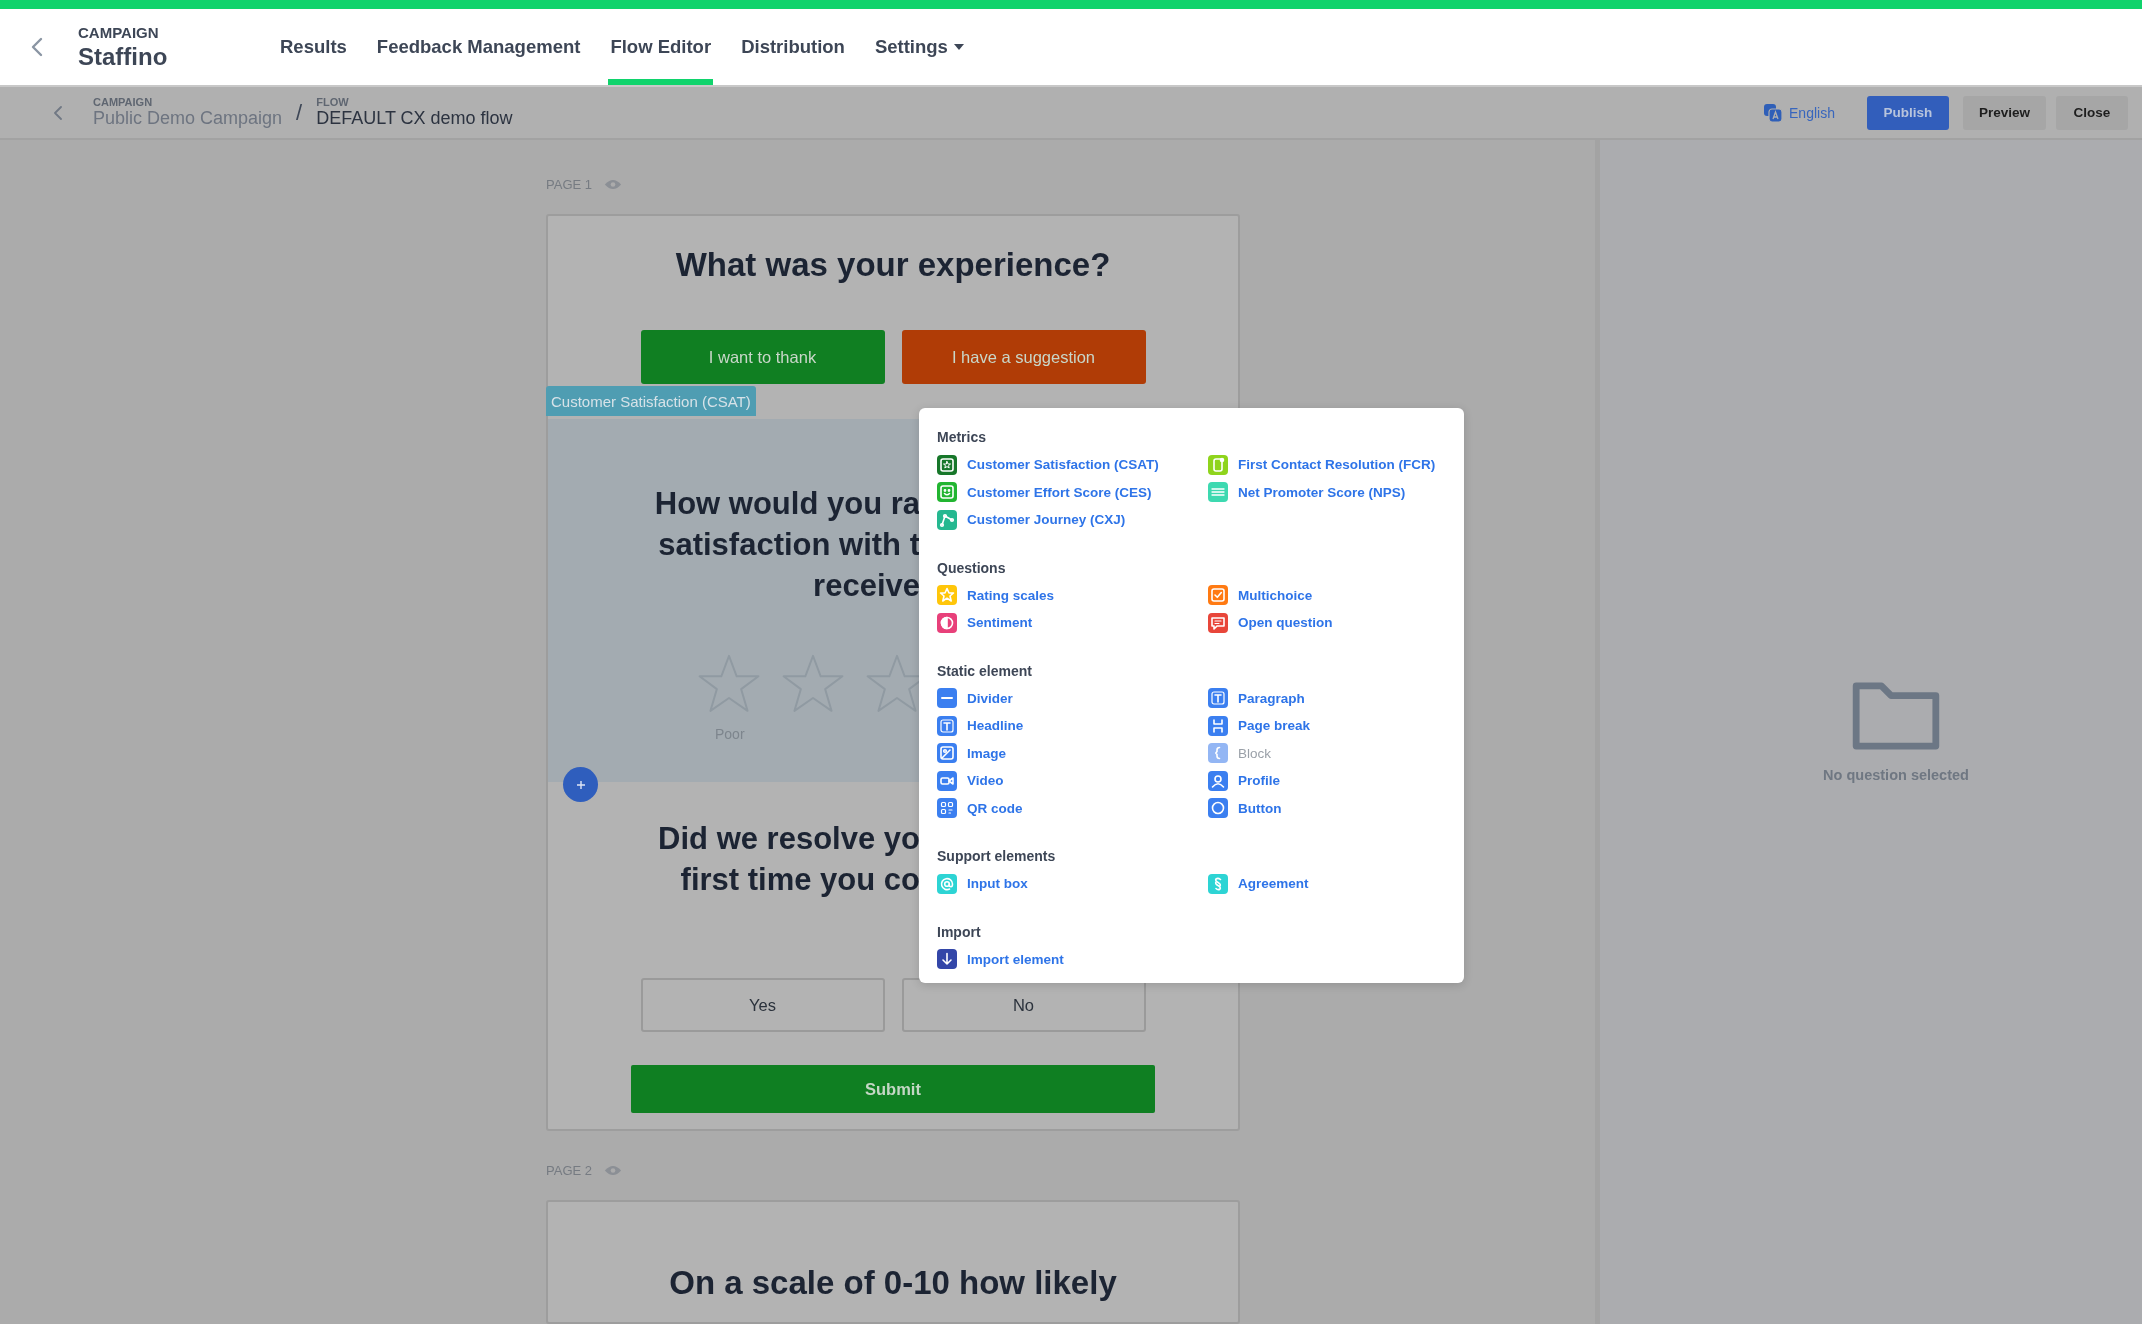  What do you see at coordinates (996, 595) in the screenshot?
I see `menu-item: Rating scales` at bounding box center [996, 595].